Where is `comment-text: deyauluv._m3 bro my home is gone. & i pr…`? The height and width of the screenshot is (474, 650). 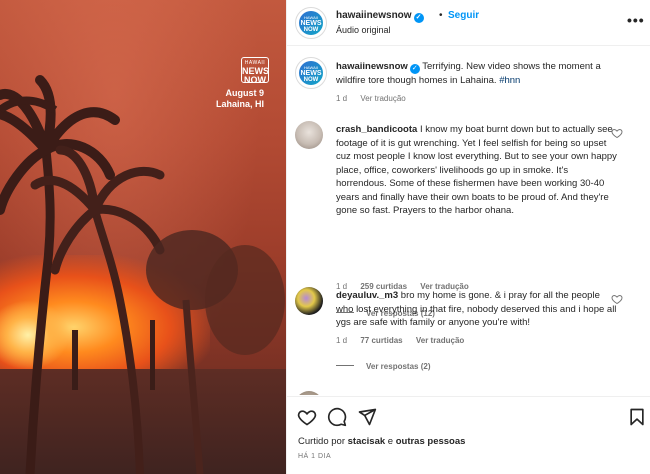 comment-text: deyauluv._m3 bro my home is gone. & i pr… is located at coordinates (477, 309).